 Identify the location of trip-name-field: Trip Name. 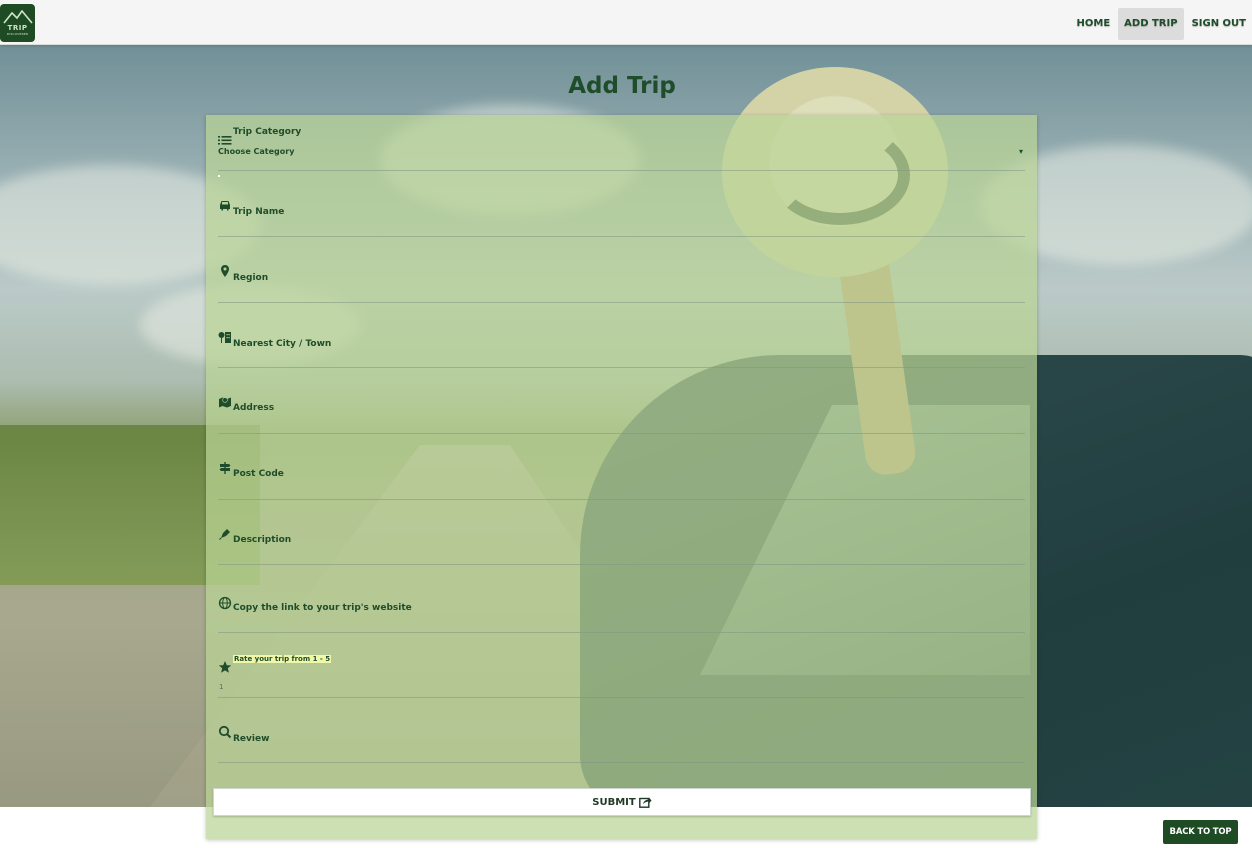
(621, 216).